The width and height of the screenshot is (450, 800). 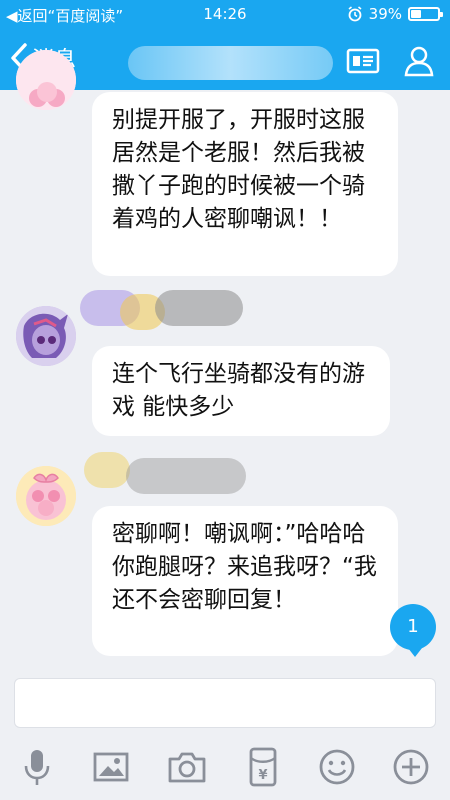 What do you see at coordinates (238, 390) in the screenshot?
I see `message-text: 连个飞行坐骑都没有的游戏 能快多少` at bounding box center [238, 390].